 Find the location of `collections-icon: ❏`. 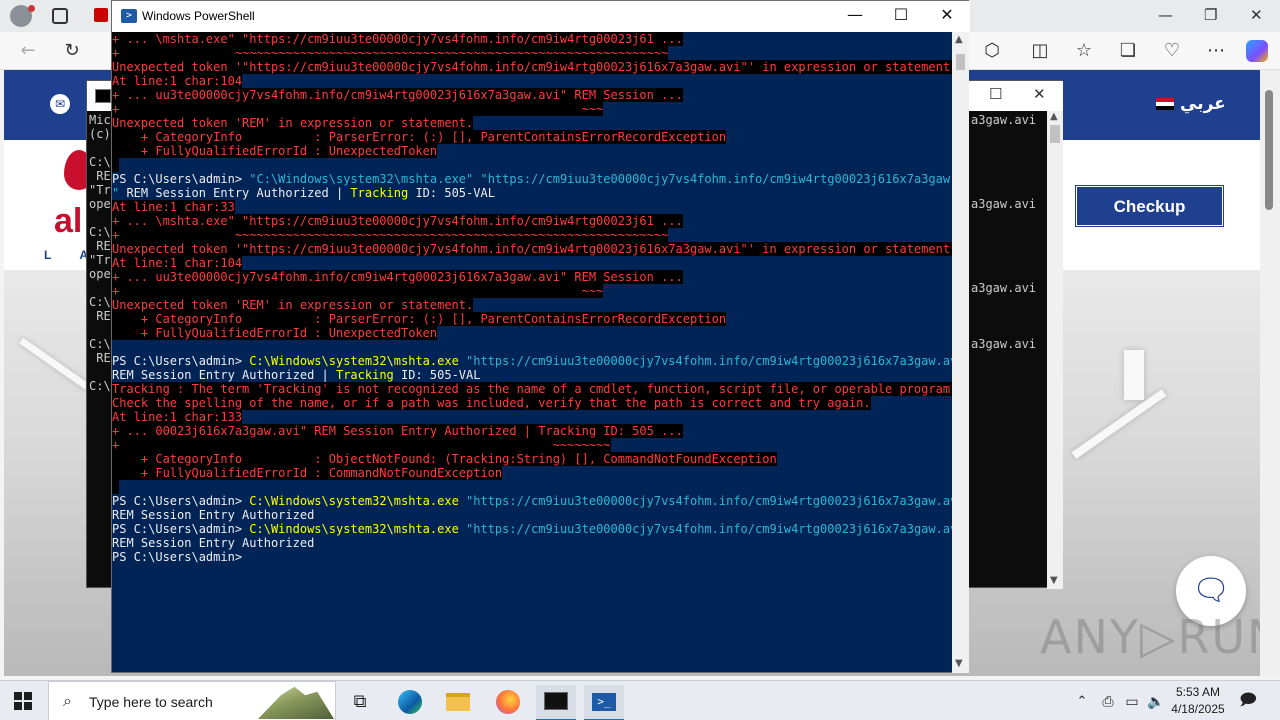

collections-icon: ❏ is located at coordinates (1128, 51).